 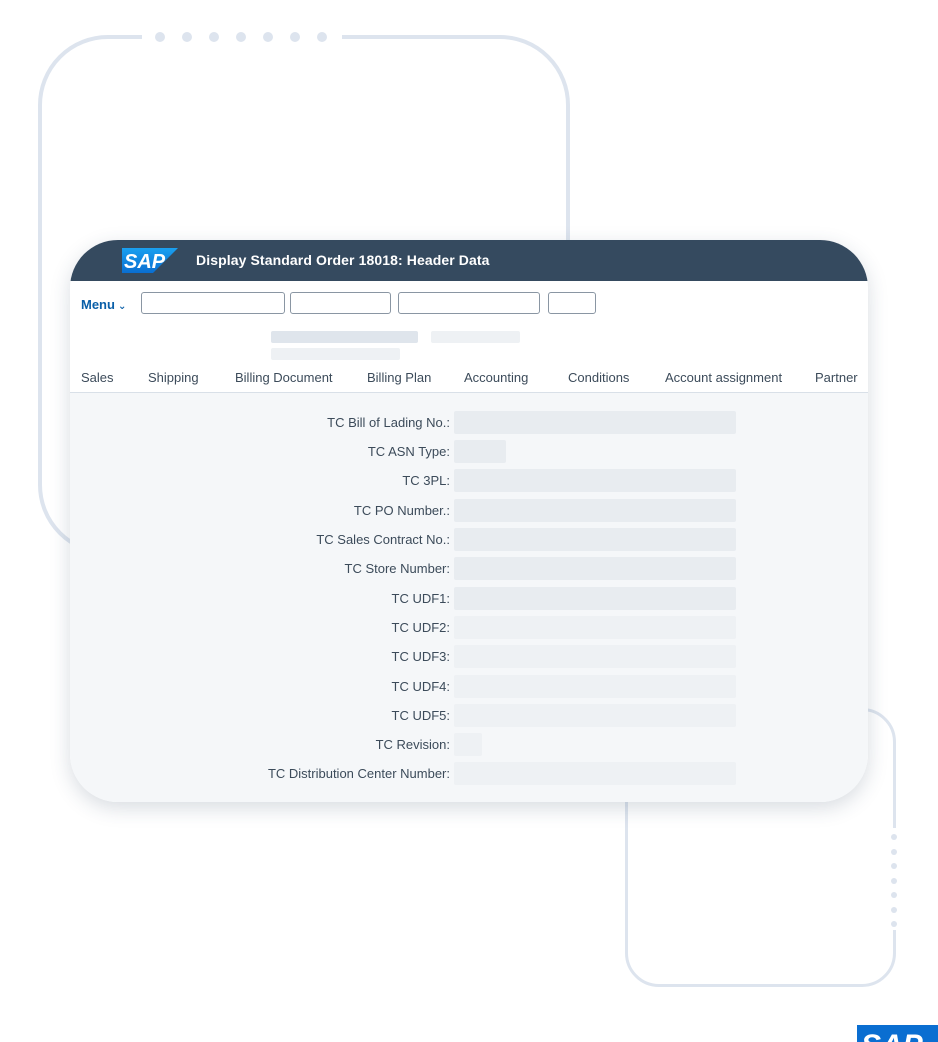 I want to click on store-number-field, so click(x=595, y=568).